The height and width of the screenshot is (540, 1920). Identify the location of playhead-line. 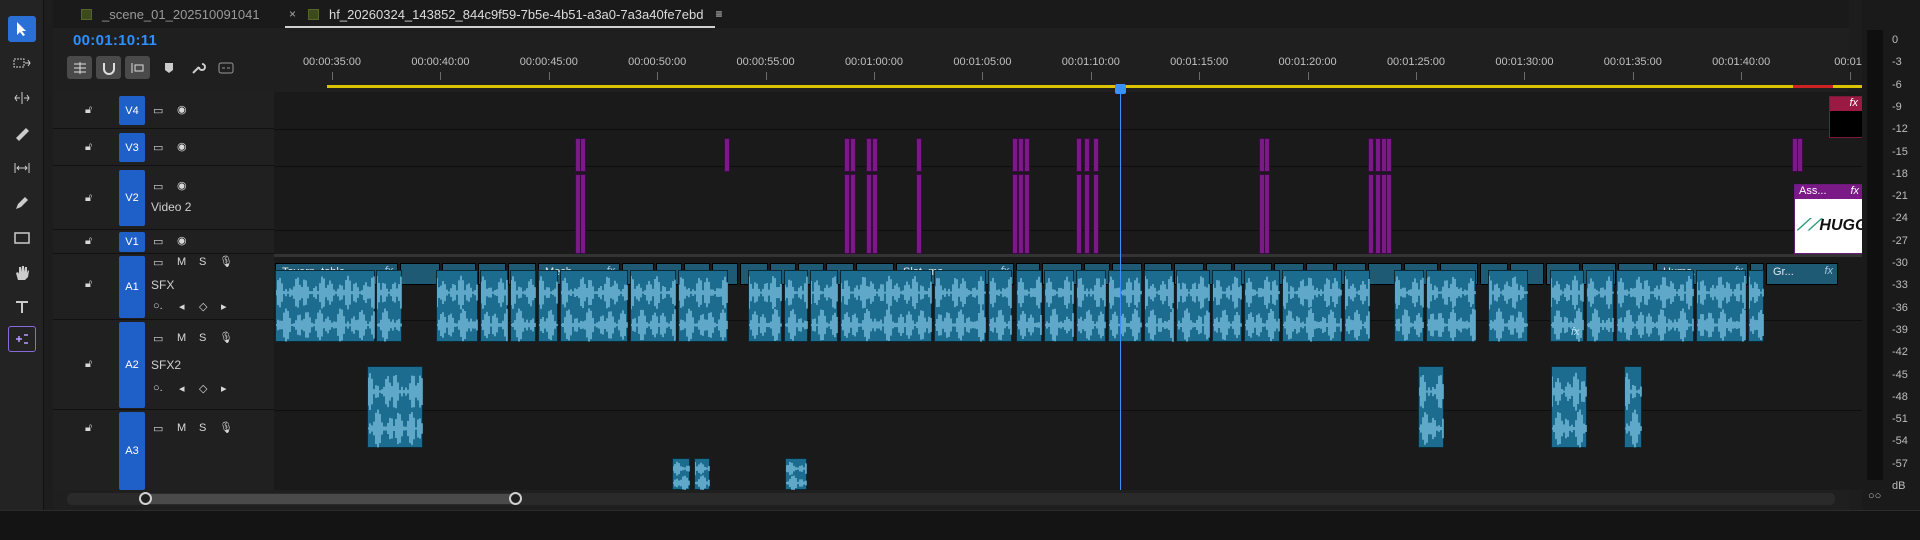
(1120, 291).